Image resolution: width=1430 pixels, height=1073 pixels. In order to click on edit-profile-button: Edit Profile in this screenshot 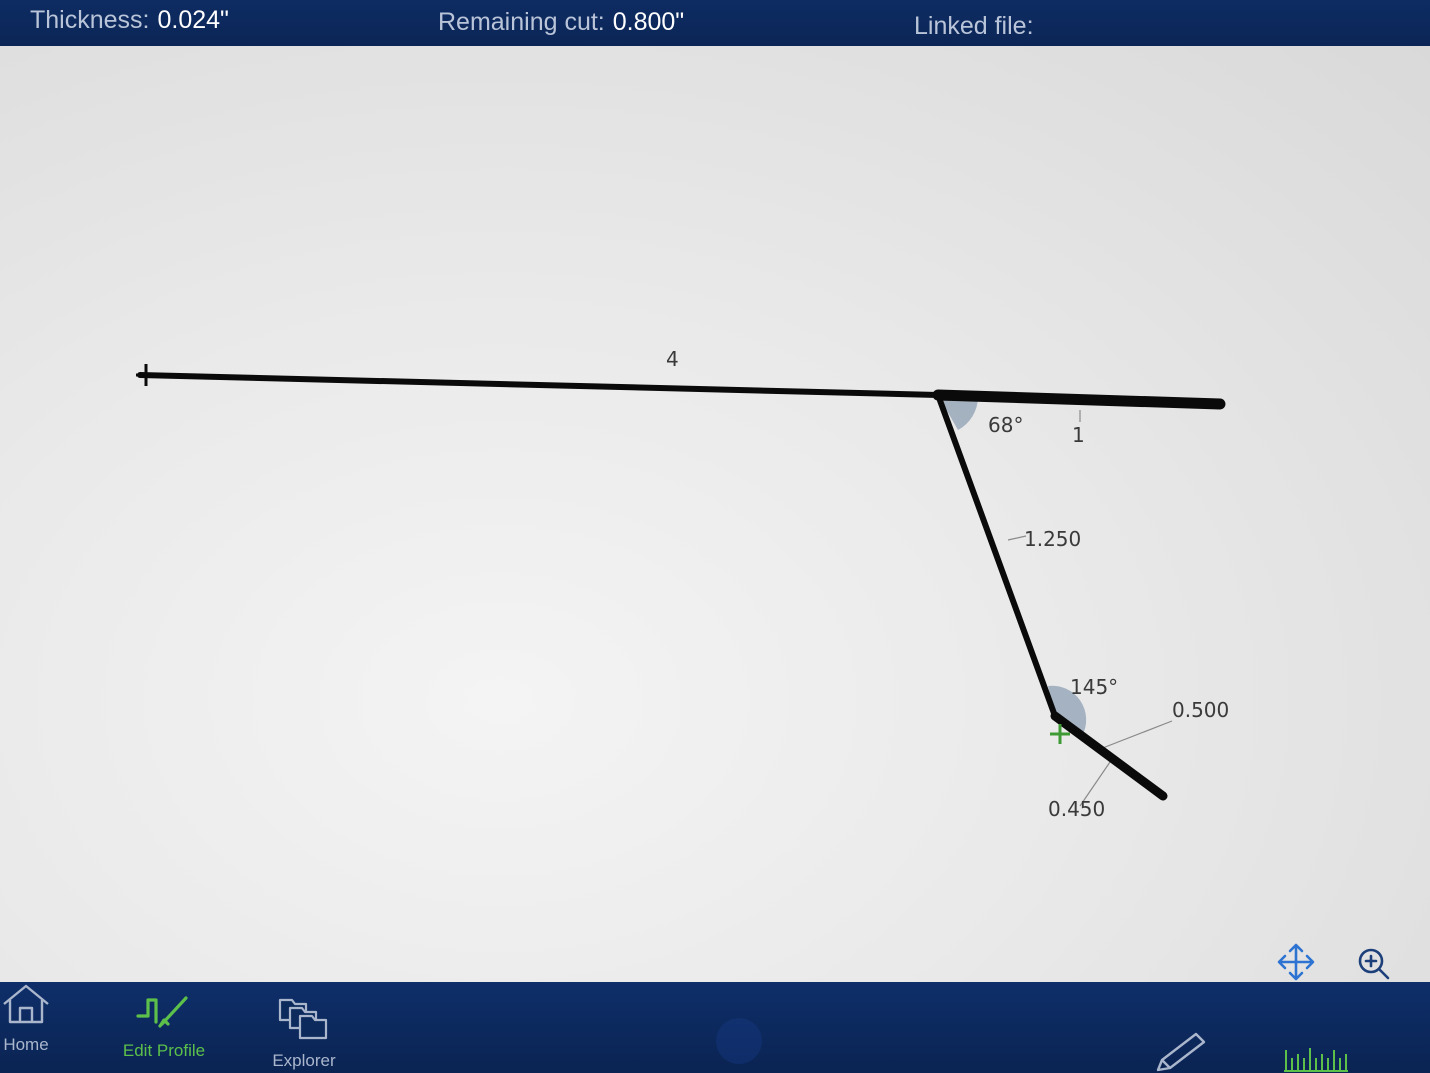, I will do `click(164, 1026)`.